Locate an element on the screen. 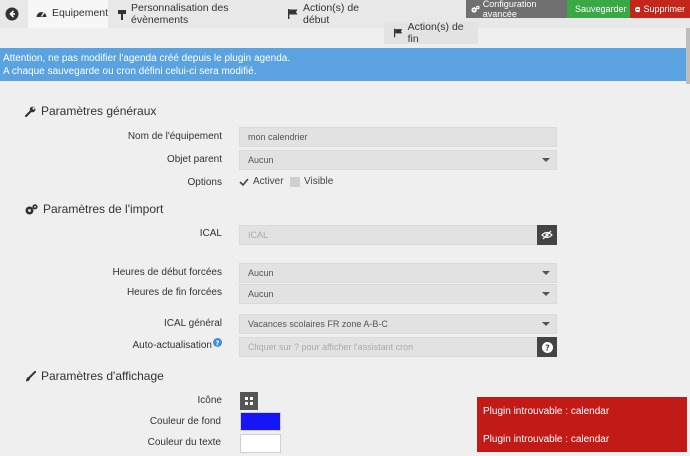 This screenshot has height=456, width=690. visible-checkbox-box is located at coordinates (295, 181).